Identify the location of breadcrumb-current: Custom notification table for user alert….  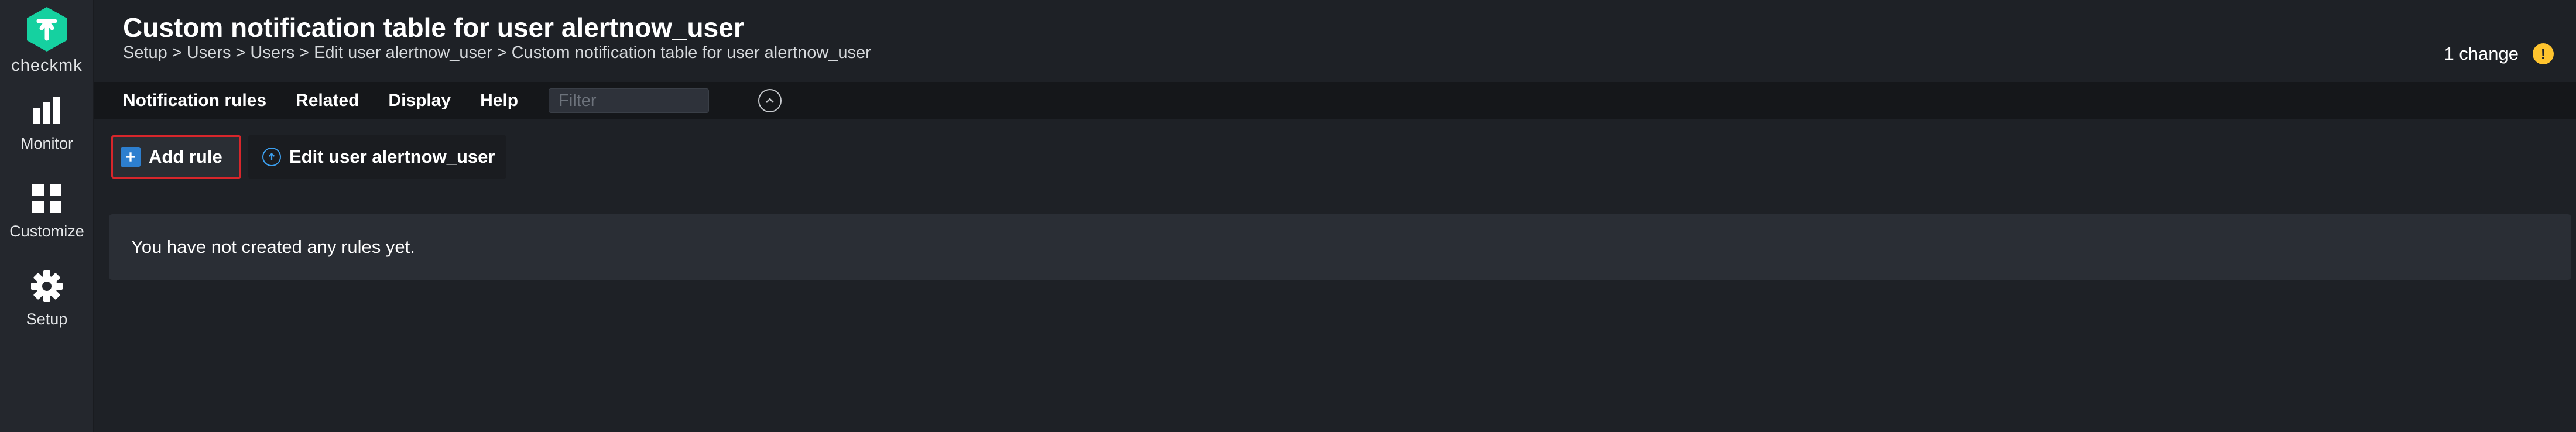
(691, 52).